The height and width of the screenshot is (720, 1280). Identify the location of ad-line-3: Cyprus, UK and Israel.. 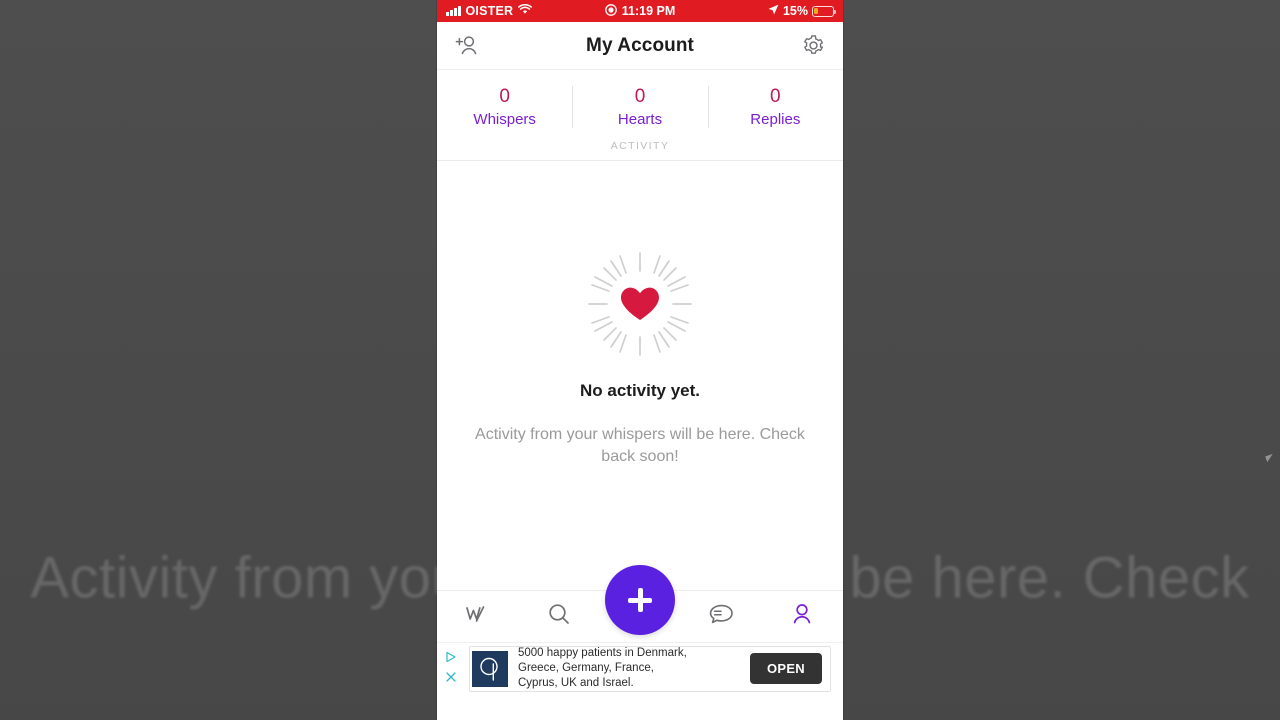
(576, 683).